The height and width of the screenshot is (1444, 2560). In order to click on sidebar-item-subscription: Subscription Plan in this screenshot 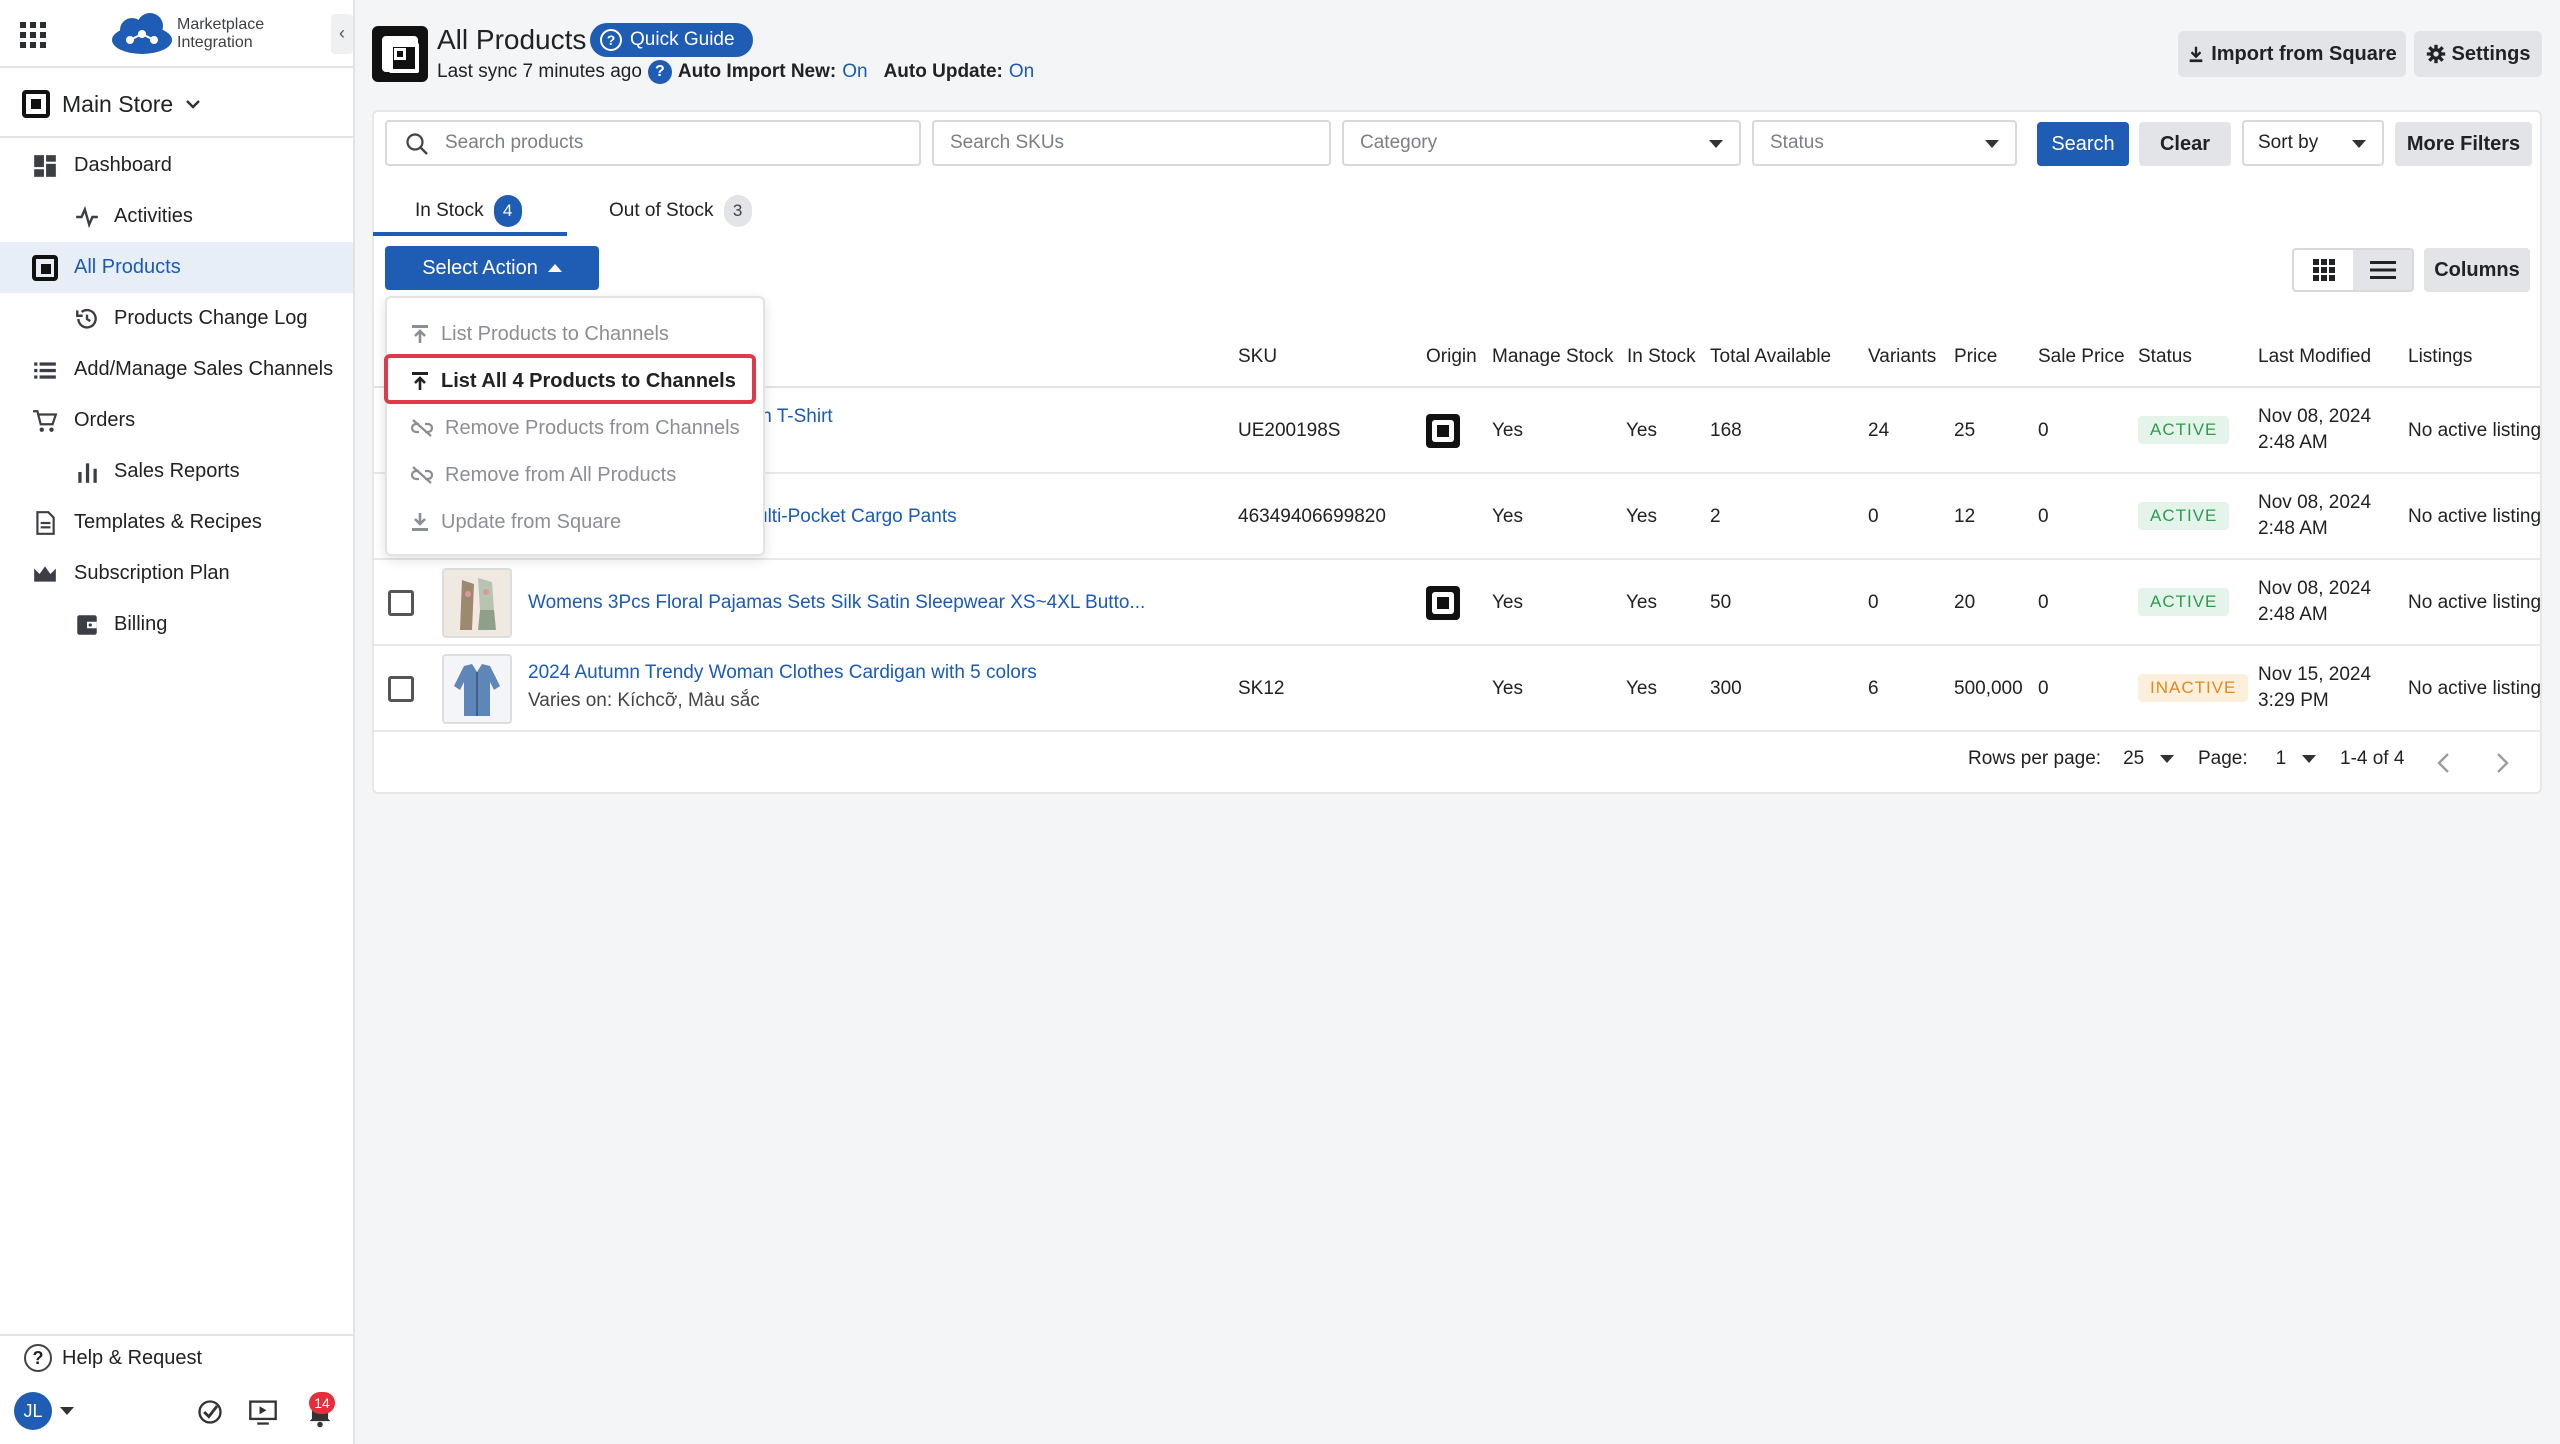, I will do `click(176, 573)`.